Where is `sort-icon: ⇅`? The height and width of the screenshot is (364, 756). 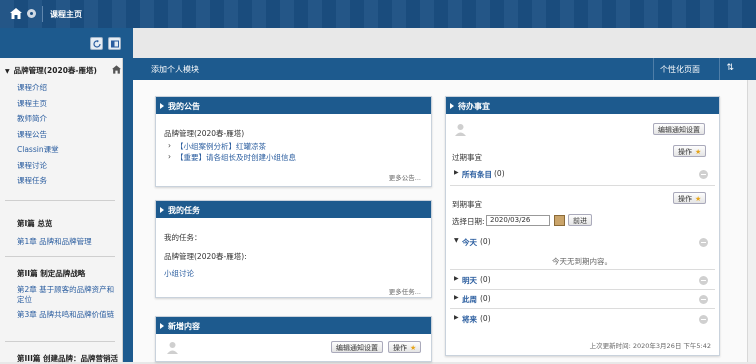
sort-icon: ⇅ is located at coordinates (730, 68).